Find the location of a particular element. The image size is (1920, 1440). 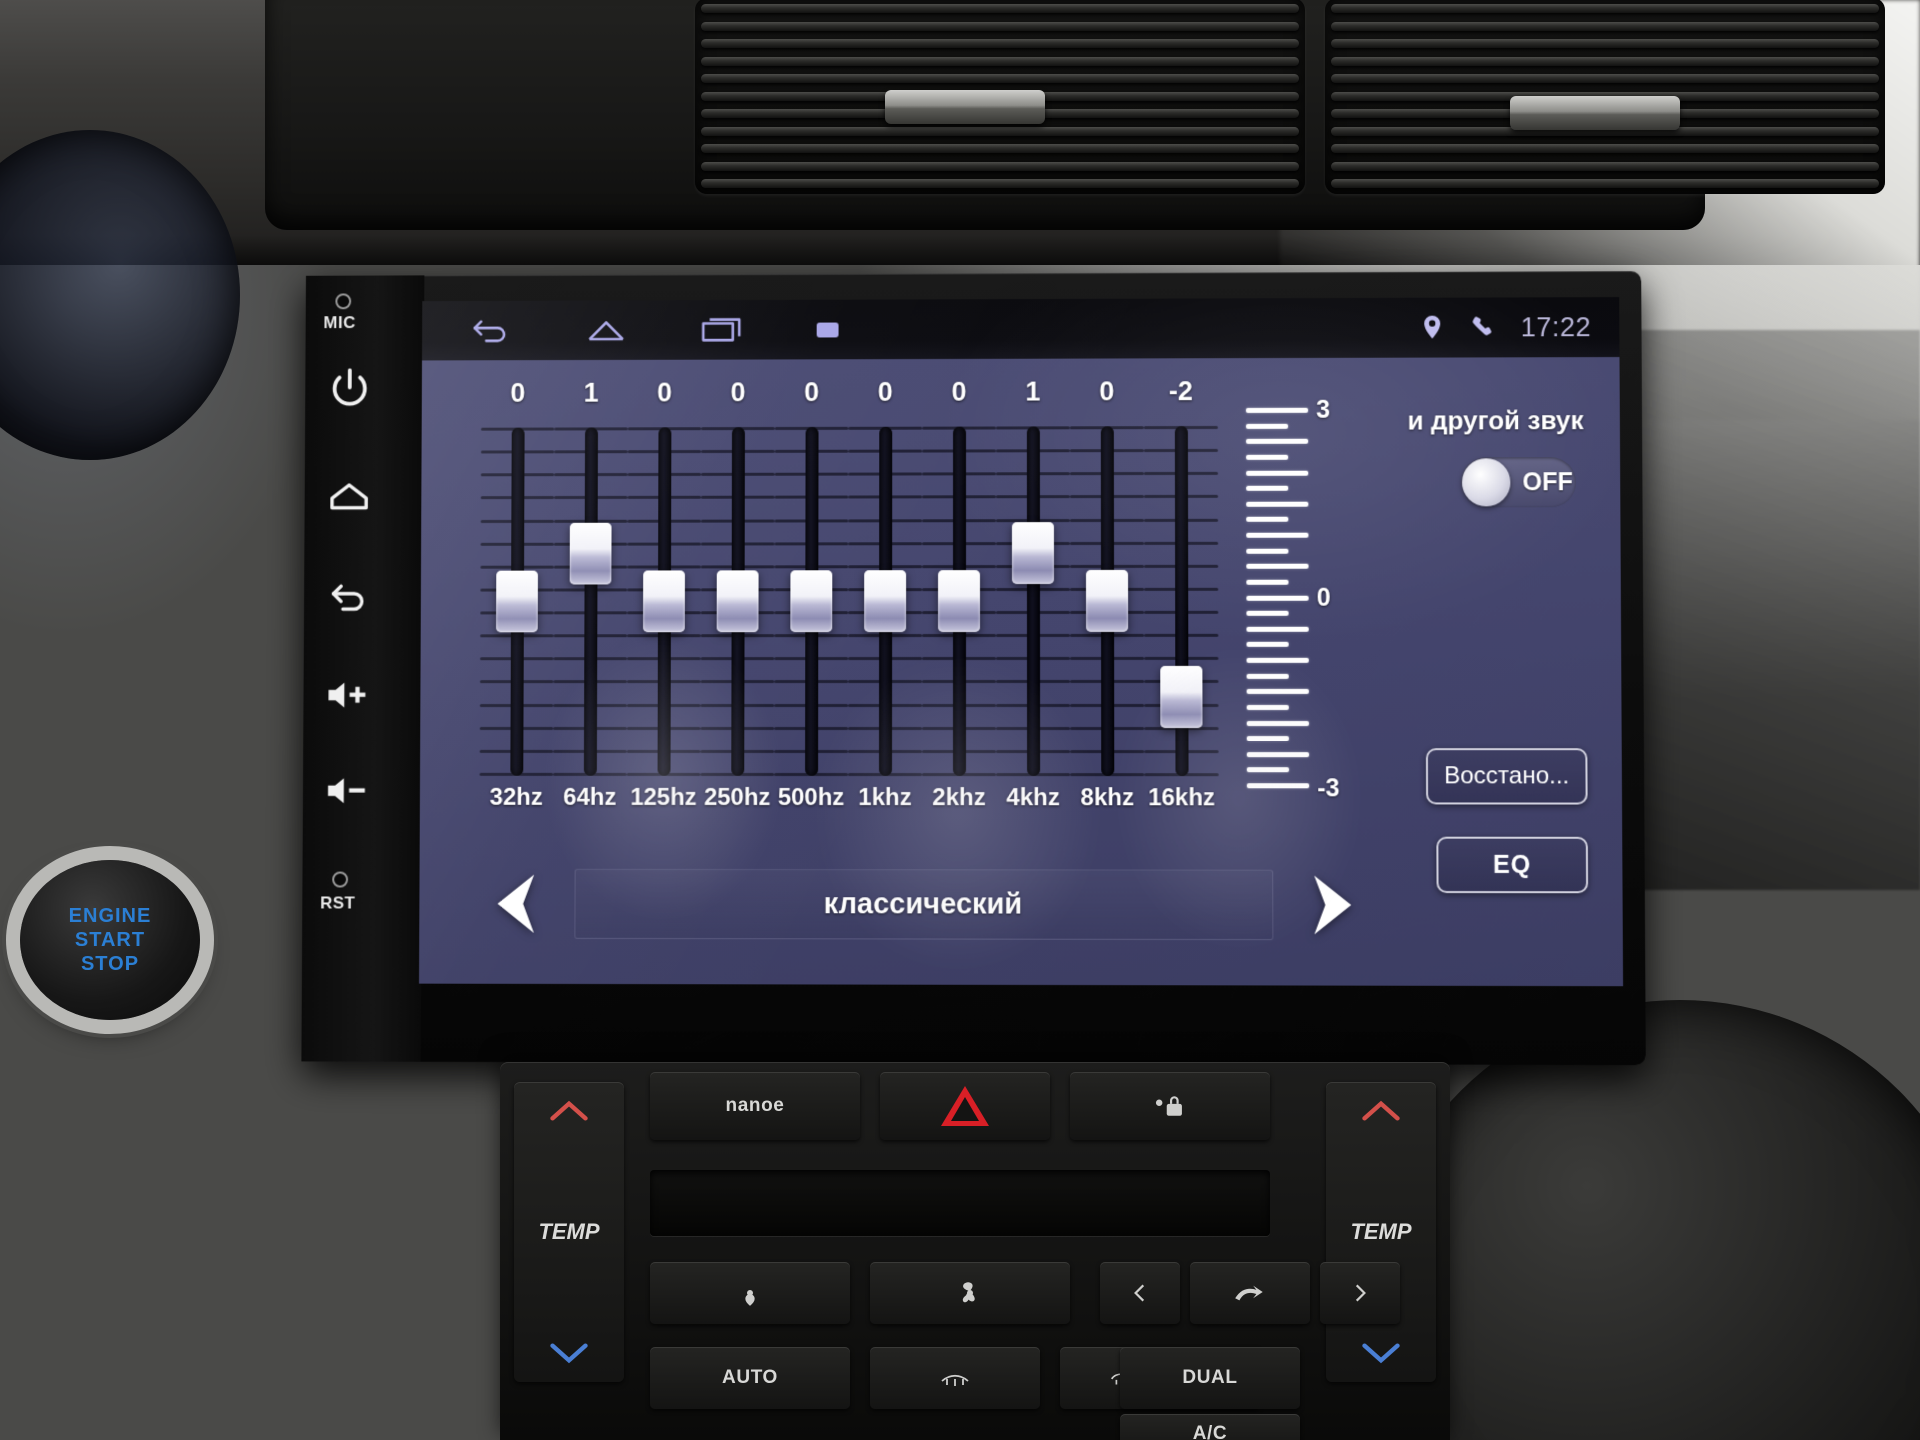

phone-icon is located at coordinates (1482, 327).